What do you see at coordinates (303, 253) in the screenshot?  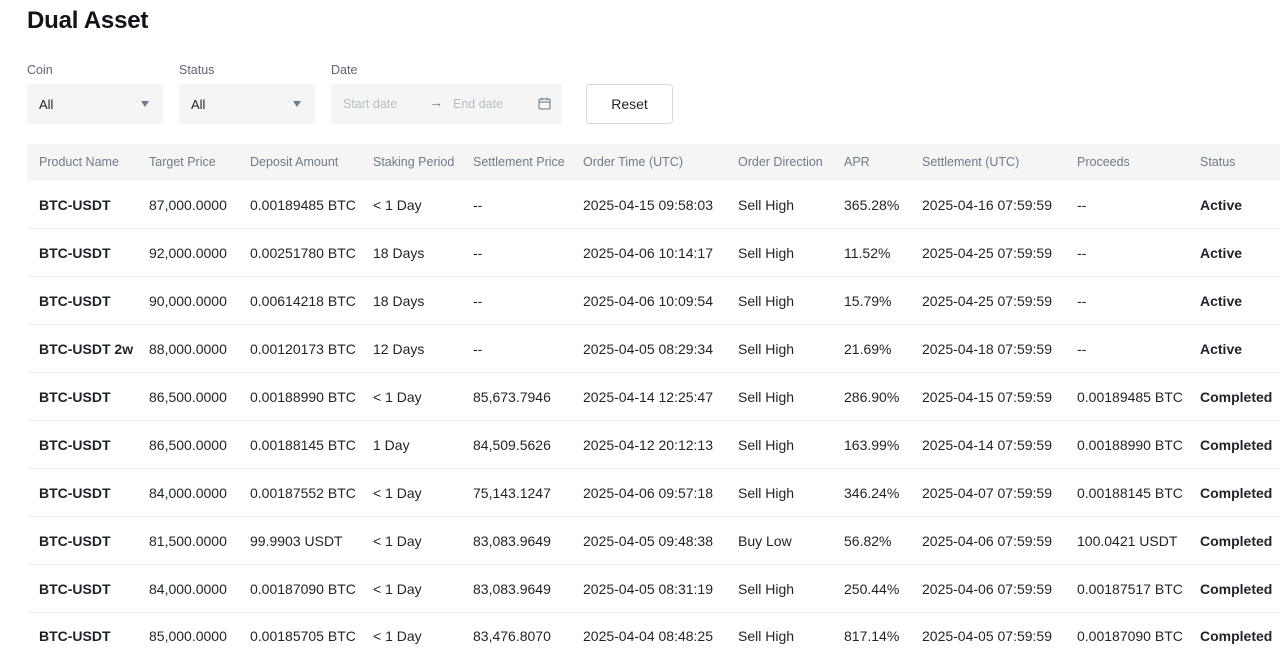 I see `cell-deposit-amount: 0.00251780 BTC` at bounding box center [303, 253].